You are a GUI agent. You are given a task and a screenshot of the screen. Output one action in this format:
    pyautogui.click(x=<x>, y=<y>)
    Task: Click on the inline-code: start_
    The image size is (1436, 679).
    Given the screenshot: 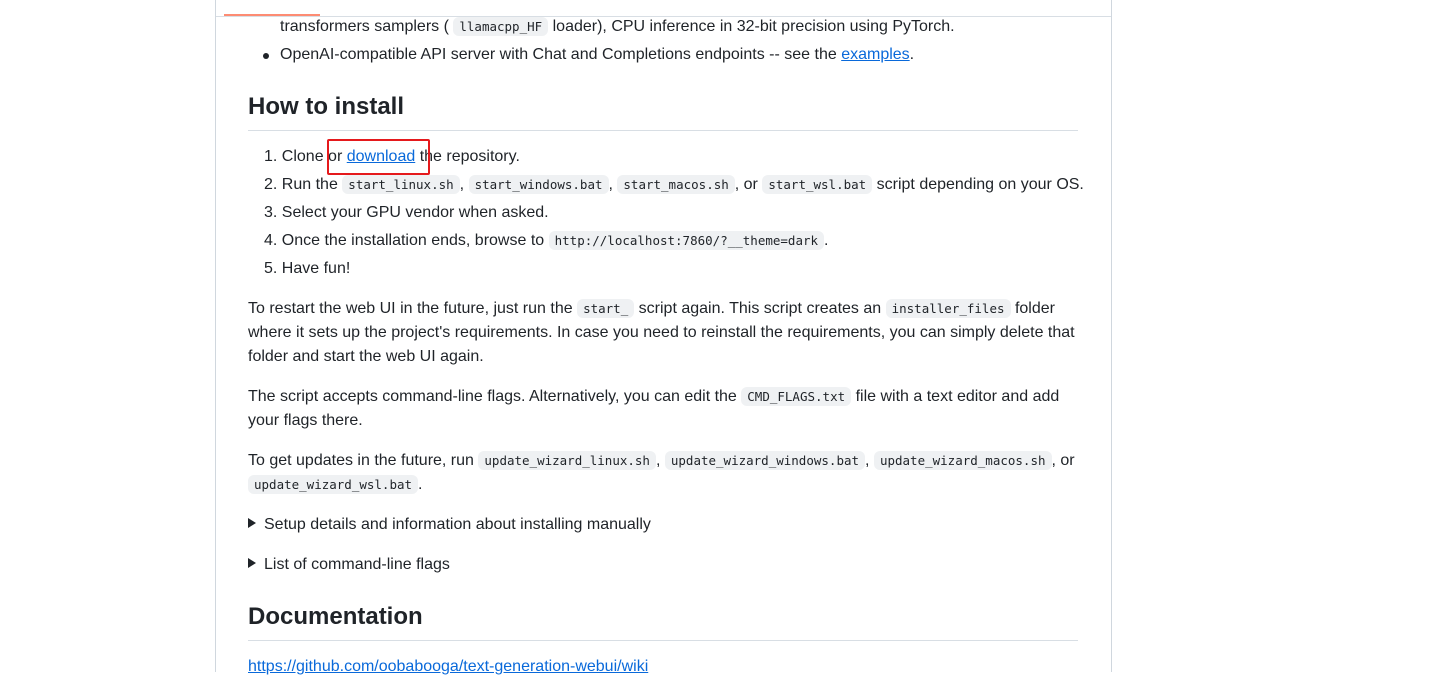 What is the action you would take?
    pyautogui.click(x=606, y=308)
    